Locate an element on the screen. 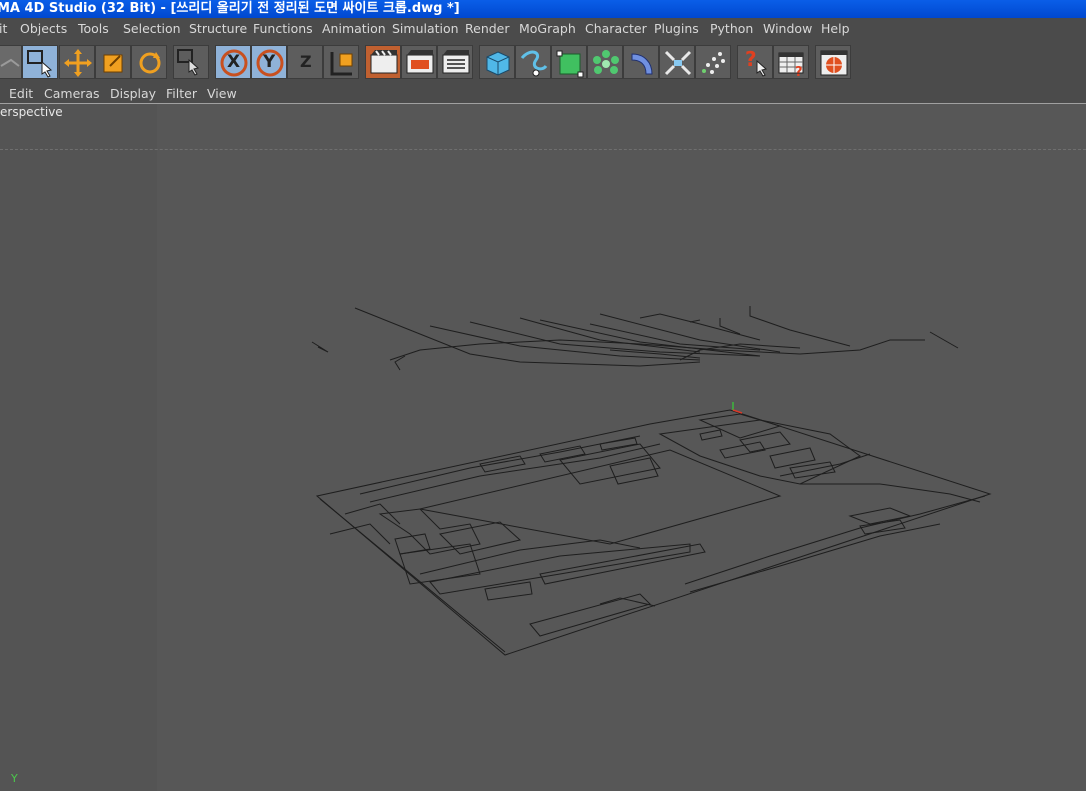  y-axis-button: Y is located at coordinates (269, 62).